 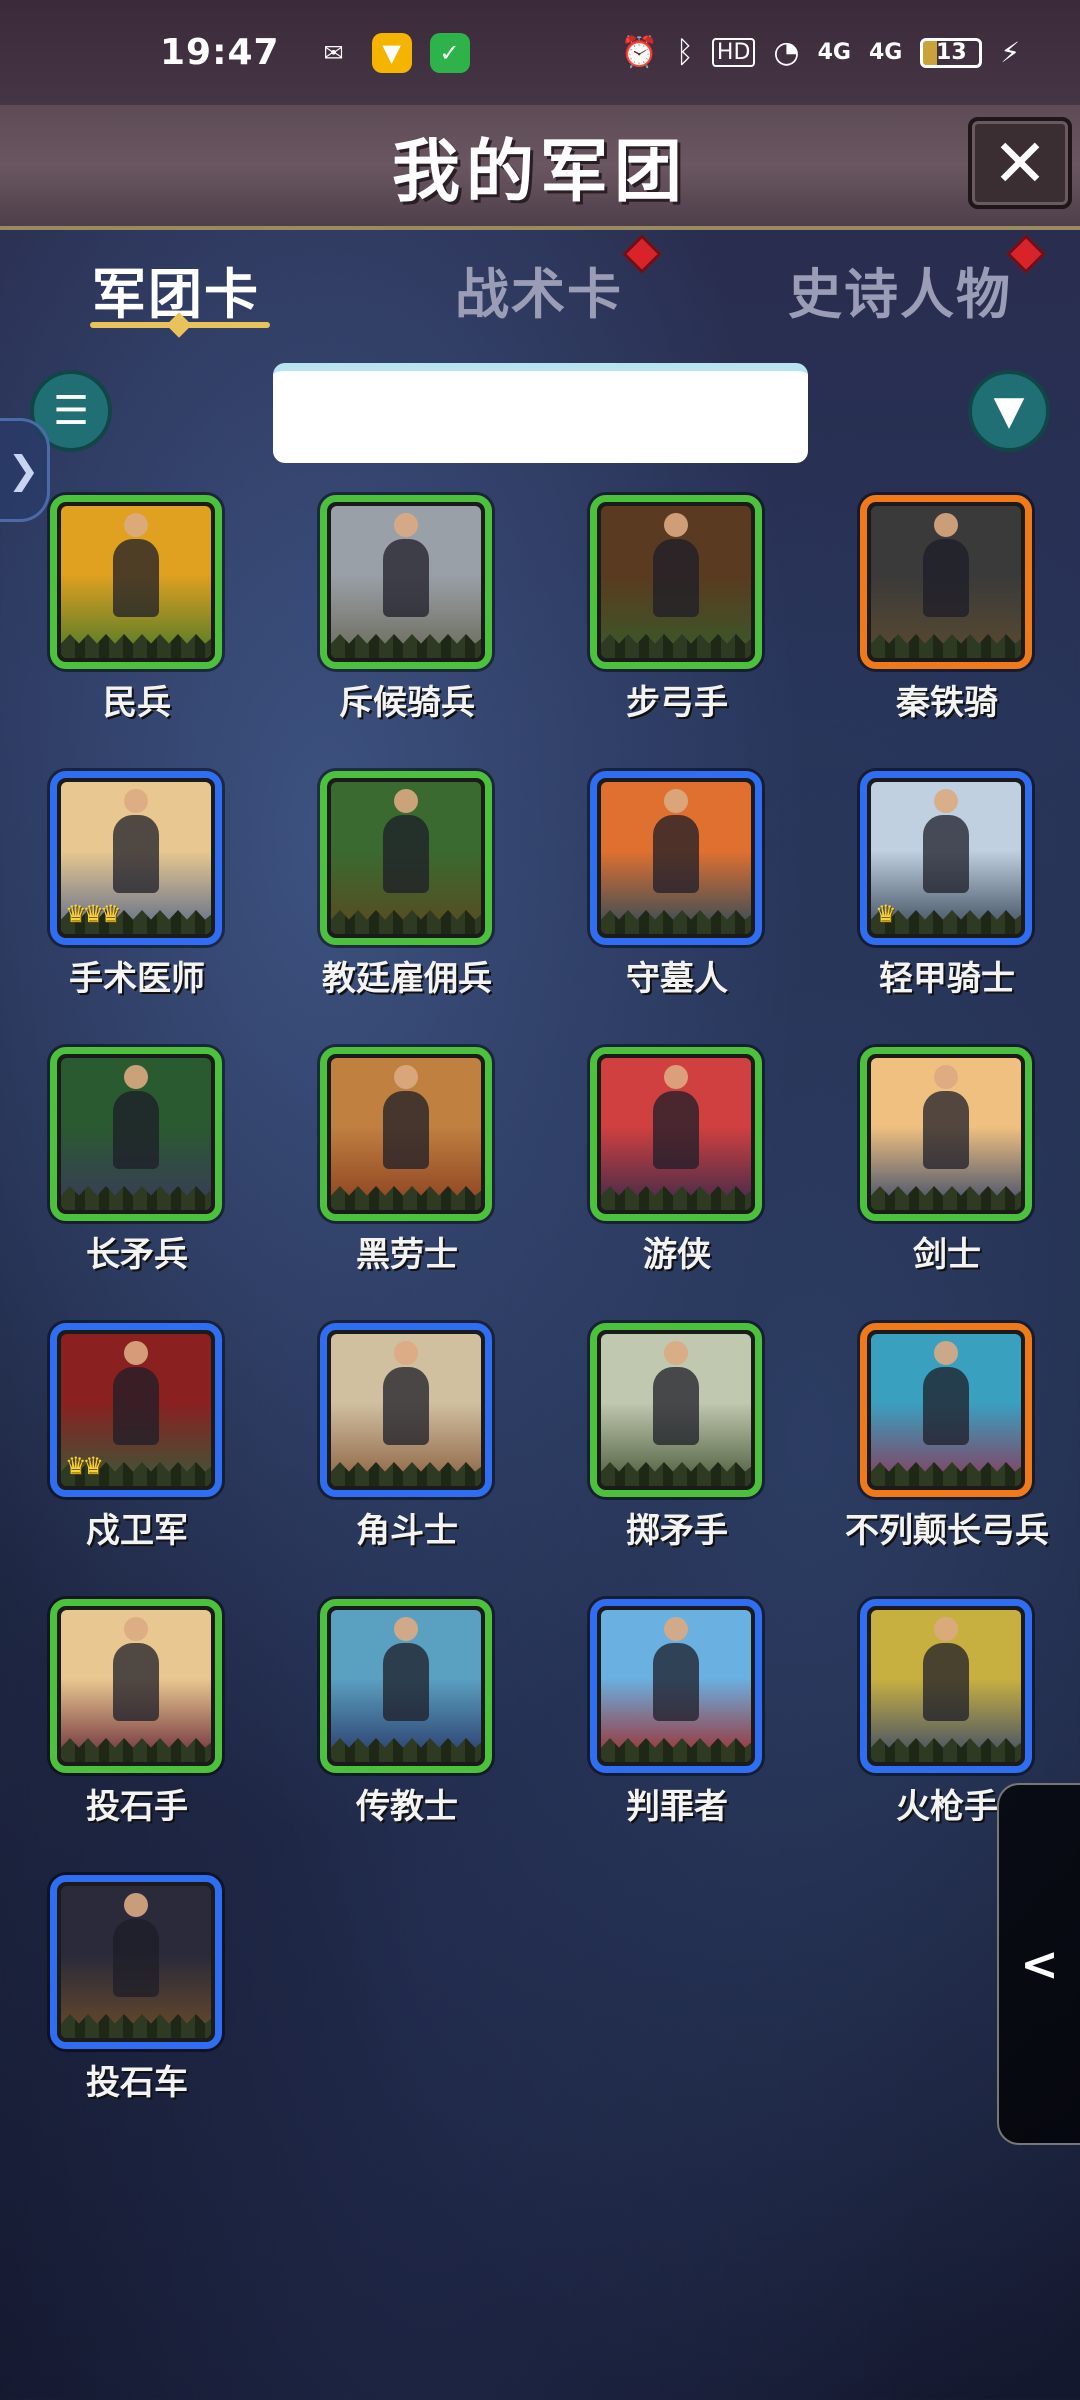 I want to click on legion-card: 不列颠长弓兵, so click(x=946, y=1437).